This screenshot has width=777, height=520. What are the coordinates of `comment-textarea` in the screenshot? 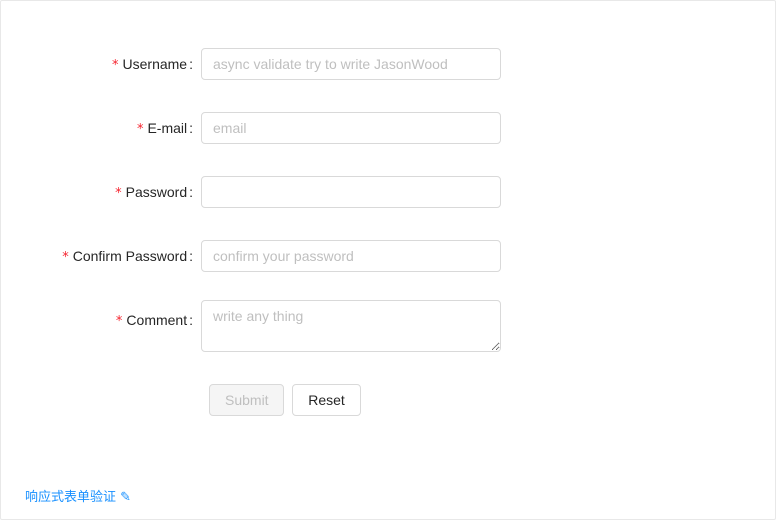 It's located at (351, 326).